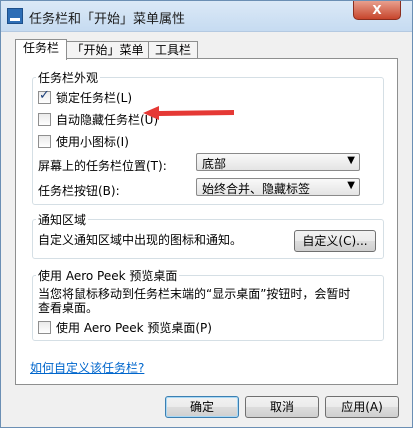 This screenshot has width=413, height=428. I want to click on taskbar-location-select: 底部 ▼, so click(278, 162).